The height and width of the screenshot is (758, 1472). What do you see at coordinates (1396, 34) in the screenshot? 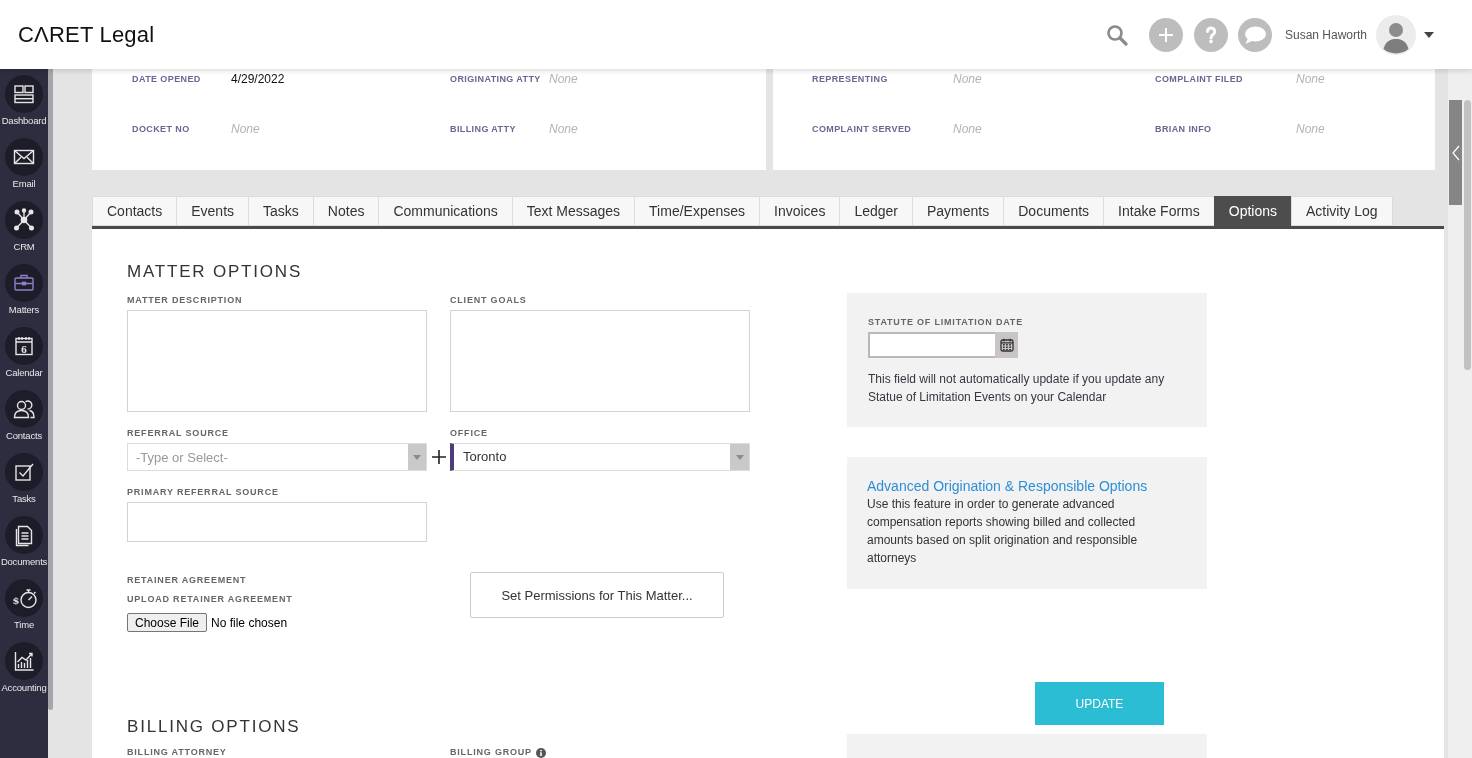
I see `avatar-icon` at bounding box center [1396, 34].